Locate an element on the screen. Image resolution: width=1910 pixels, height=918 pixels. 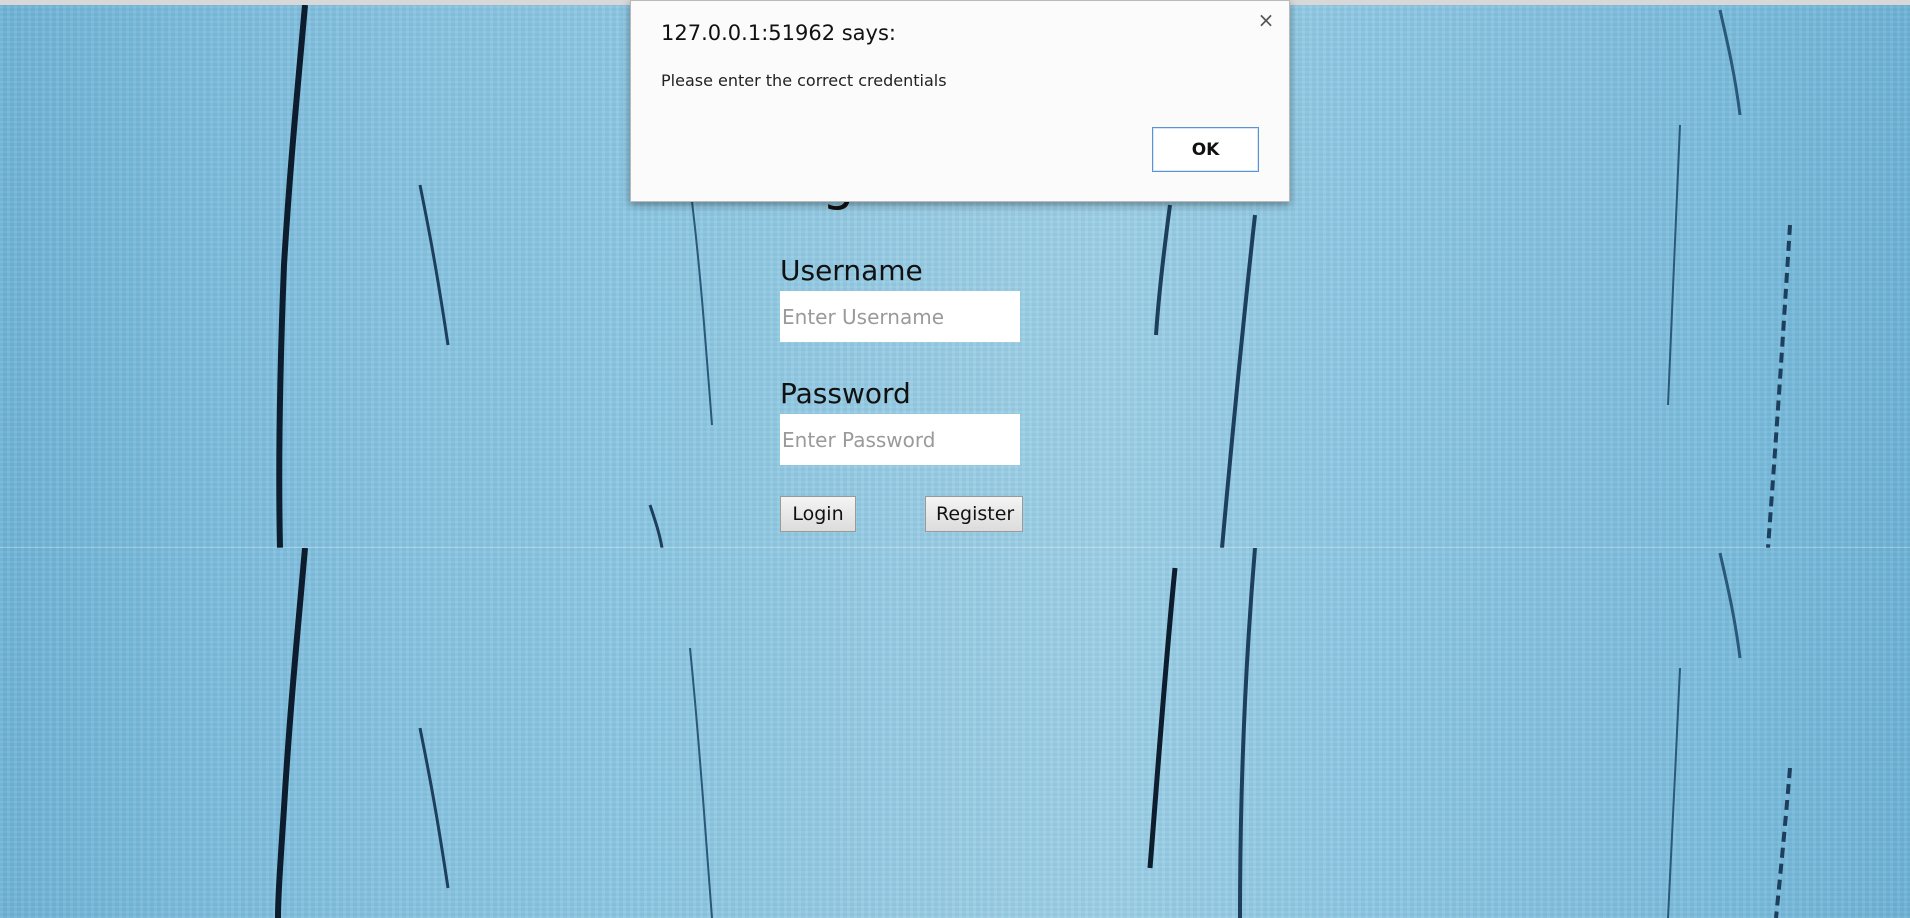
alert-title: 127.0.0.1:51962 says: is located at coordinates (778, 33).